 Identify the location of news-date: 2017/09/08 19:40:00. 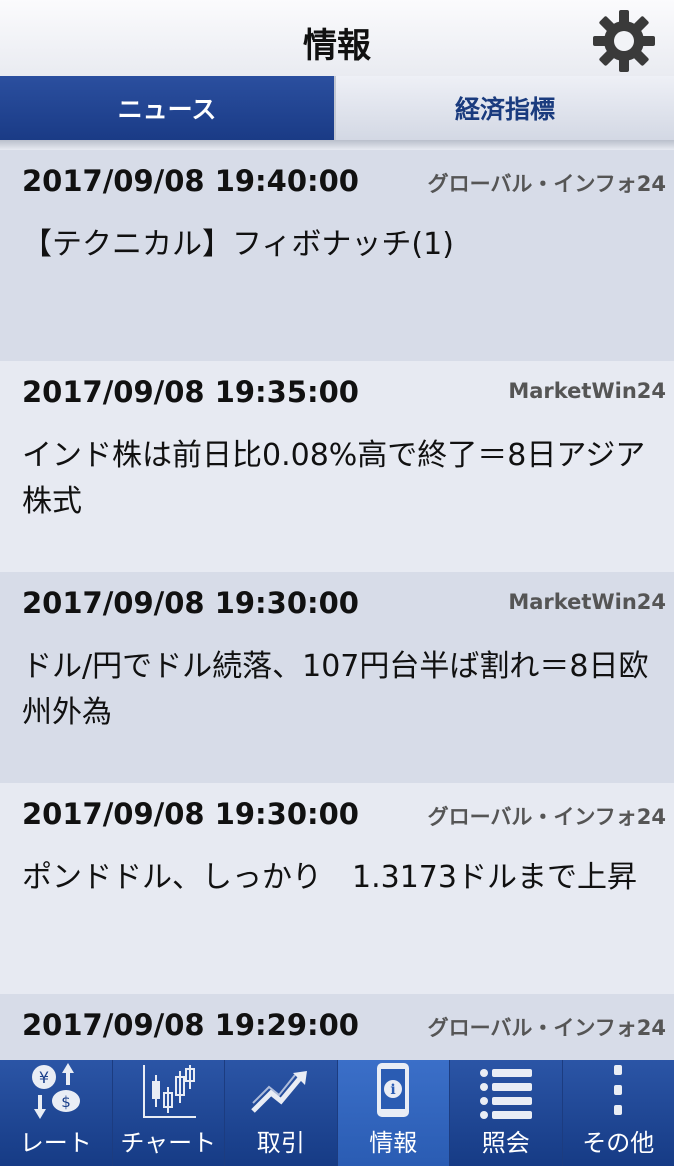
(190, 181).